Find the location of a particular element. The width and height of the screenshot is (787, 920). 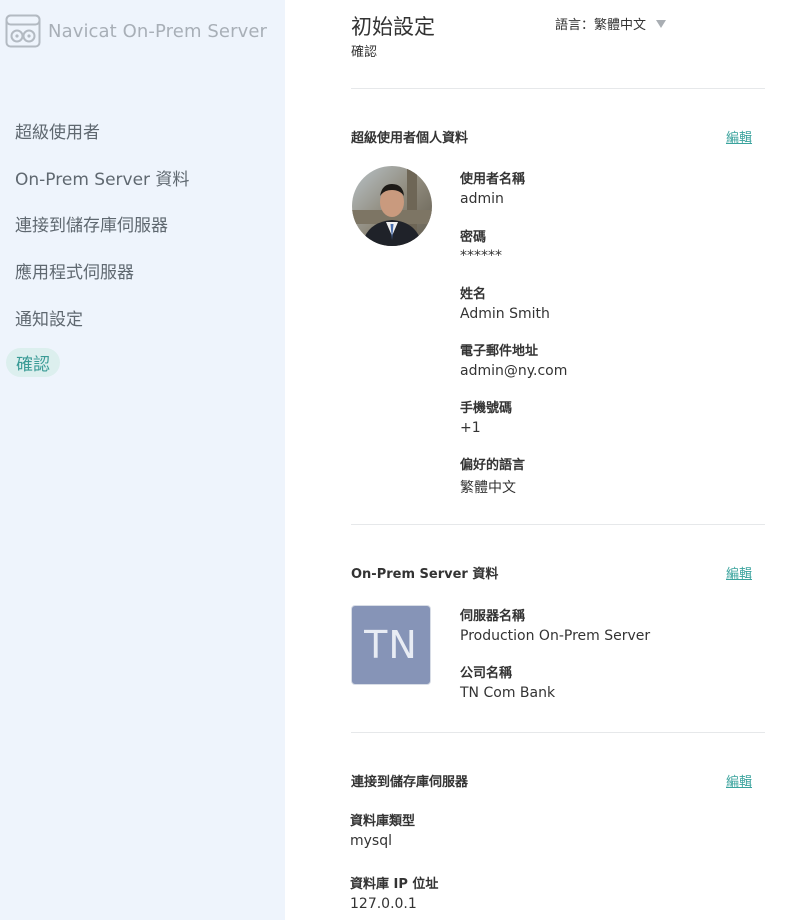

server-initials: TN is located at coordinates (391, 645).